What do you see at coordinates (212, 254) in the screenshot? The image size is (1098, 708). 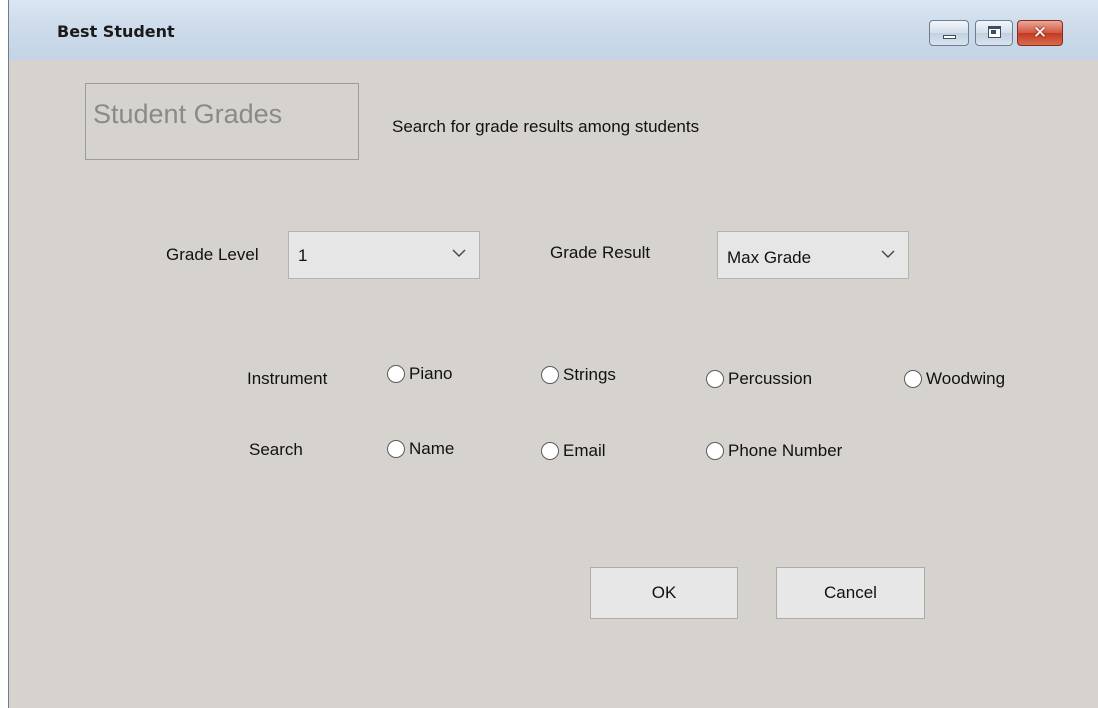 I see `grade-level-label: Grade Level` at bounding box center [212, 254].